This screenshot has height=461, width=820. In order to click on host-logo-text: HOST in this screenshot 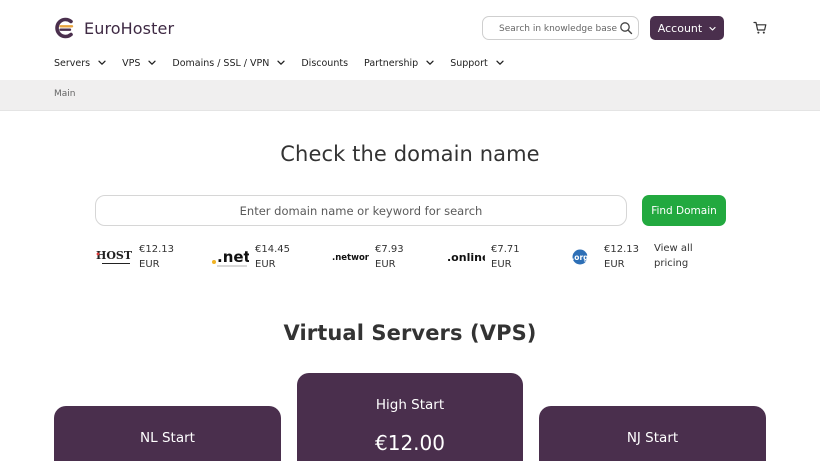, I will do `click(114, 255)`.